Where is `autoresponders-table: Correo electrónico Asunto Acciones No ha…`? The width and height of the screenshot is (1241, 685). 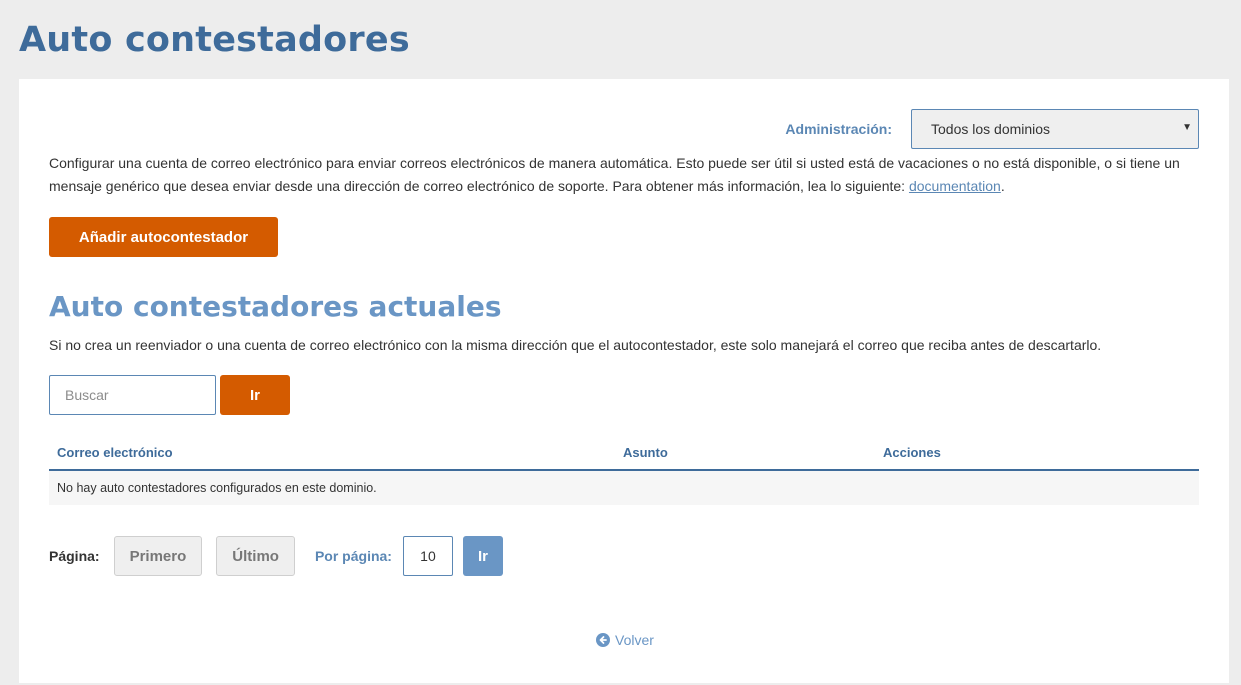 autoresponders-table: Correo electrónico Asunto Acciones No ha… is located at coordinates (624, 470).